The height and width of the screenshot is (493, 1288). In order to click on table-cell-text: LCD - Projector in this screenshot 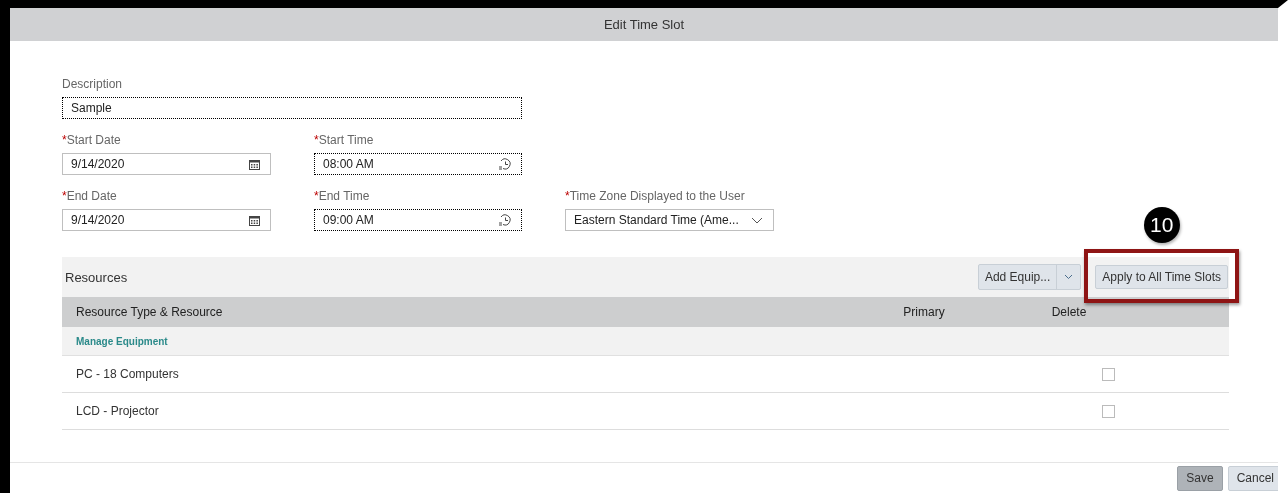, I will do `click(117, 411)`.